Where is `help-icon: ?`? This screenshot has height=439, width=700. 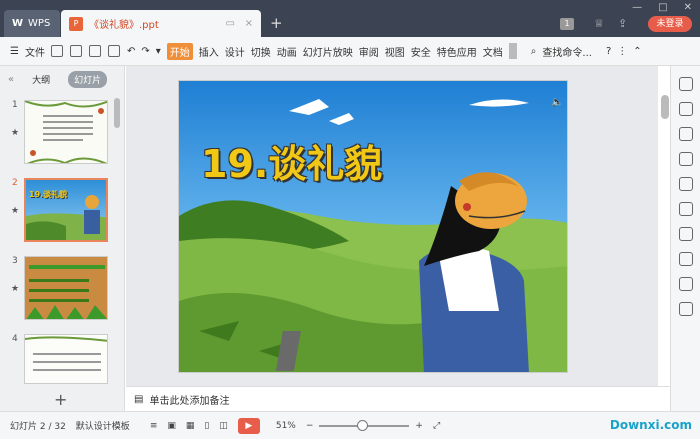 help-icon: ? is located at coordinates (608, 51).